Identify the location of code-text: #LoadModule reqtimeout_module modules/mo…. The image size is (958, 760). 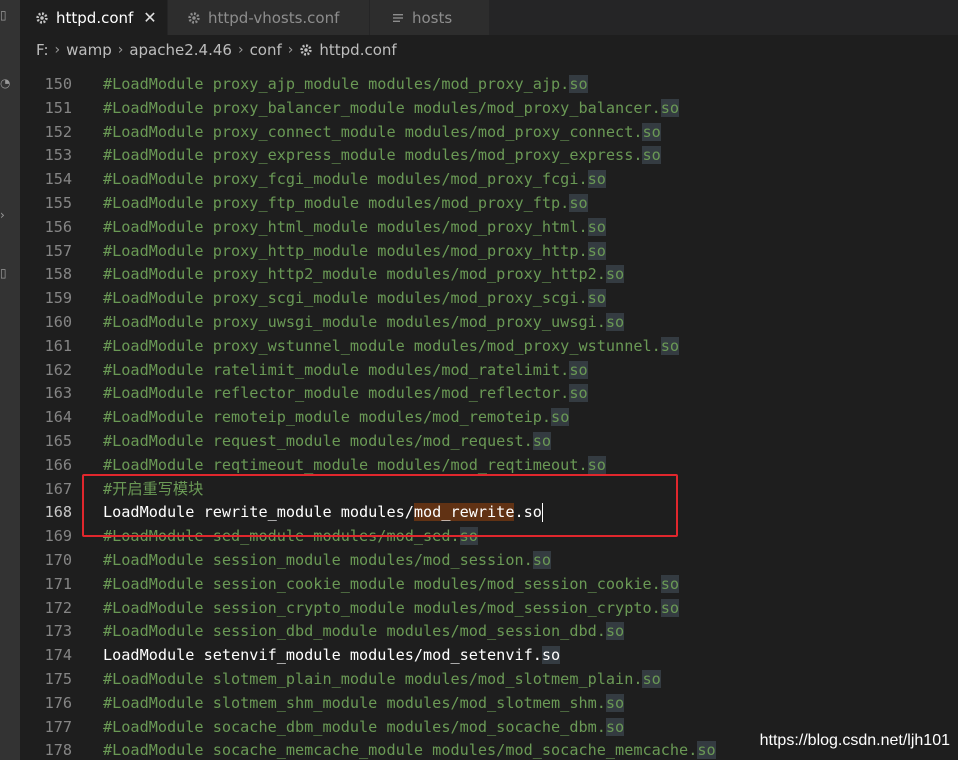
(354, 466).